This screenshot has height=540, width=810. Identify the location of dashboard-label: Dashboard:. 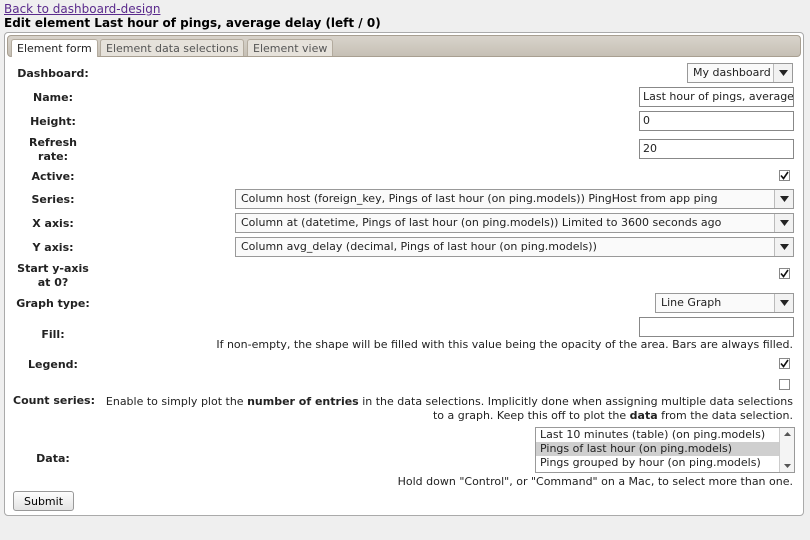
(53, 73).